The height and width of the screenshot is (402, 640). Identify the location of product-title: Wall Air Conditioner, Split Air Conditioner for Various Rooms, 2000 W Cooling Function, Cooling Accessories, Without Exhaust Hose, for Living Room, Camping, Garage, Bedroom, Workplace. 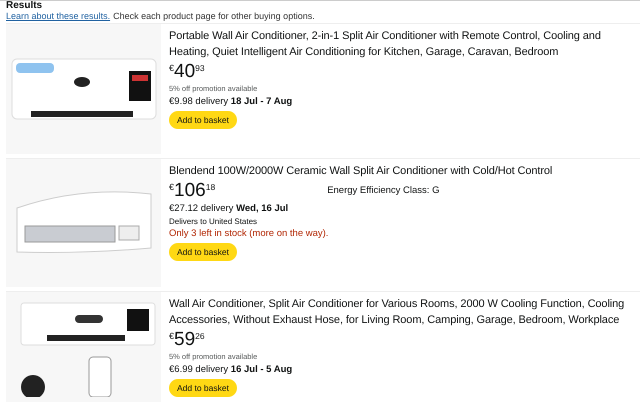
(403, 312).